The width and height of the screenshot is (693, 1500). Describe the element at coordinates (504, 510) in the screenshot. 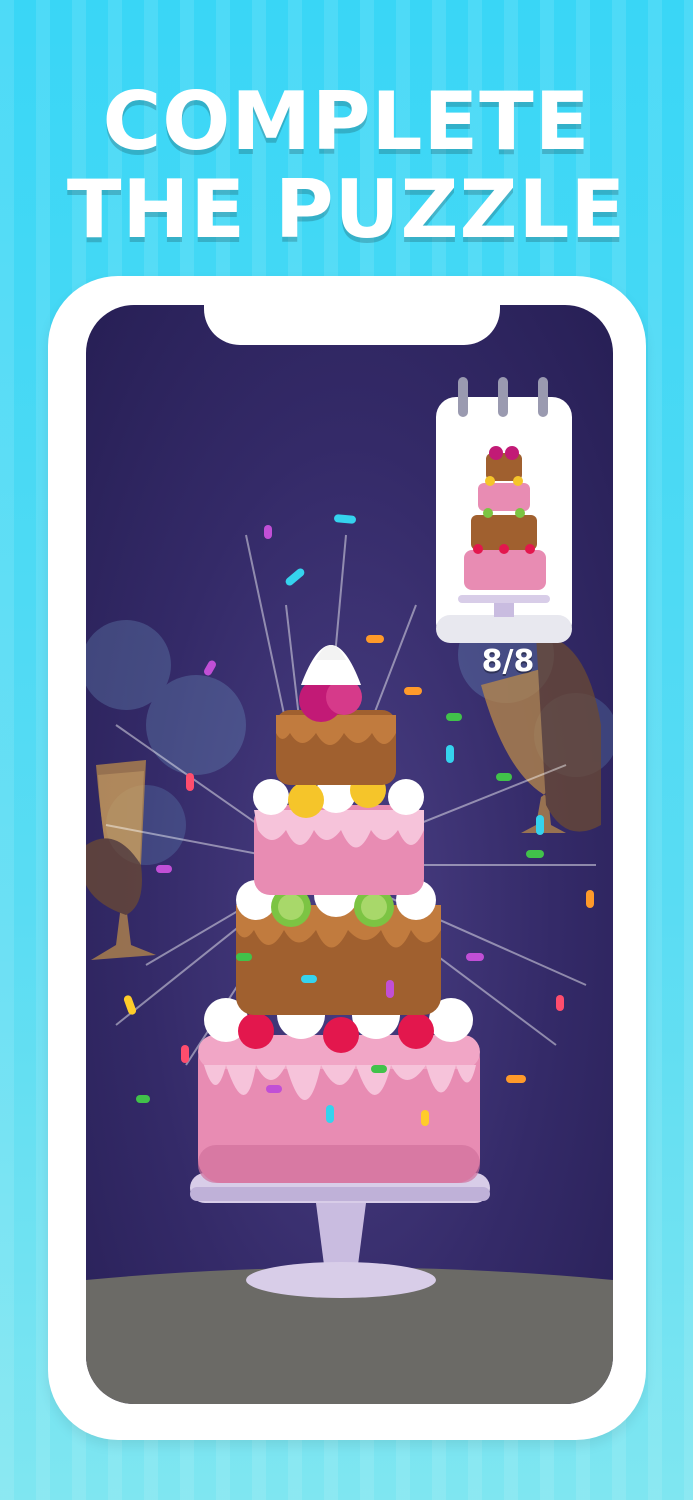

I see `recipe-notebook` at that location.